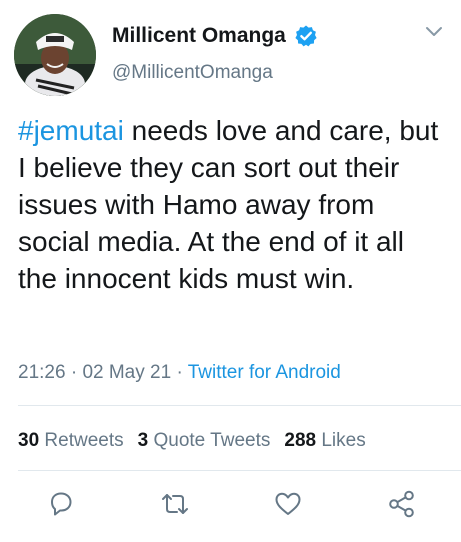  I want to click on heart-icon, so click(288, 504).